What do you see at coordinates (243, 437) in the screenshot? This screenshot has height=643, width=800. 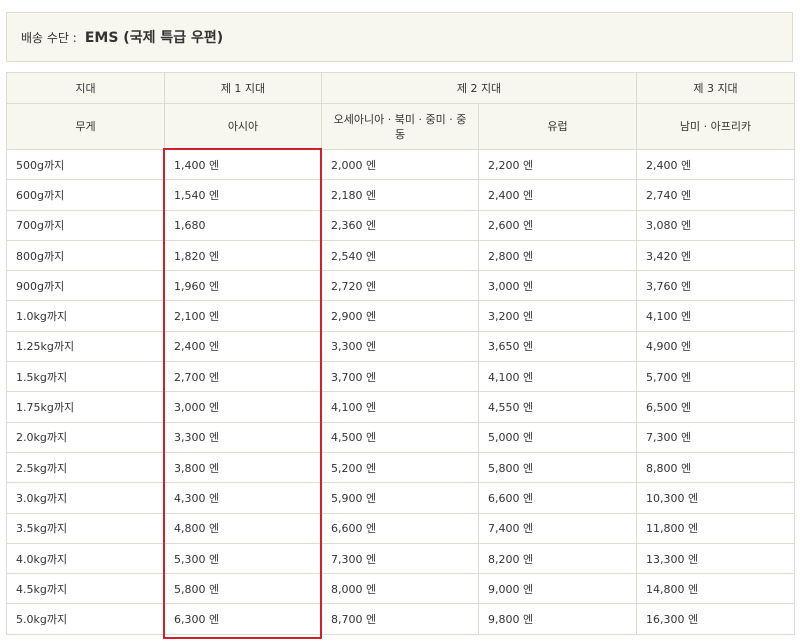 I see `zone1-asia-price-cell: 3,300 엔` at bounding box center [243, 437].